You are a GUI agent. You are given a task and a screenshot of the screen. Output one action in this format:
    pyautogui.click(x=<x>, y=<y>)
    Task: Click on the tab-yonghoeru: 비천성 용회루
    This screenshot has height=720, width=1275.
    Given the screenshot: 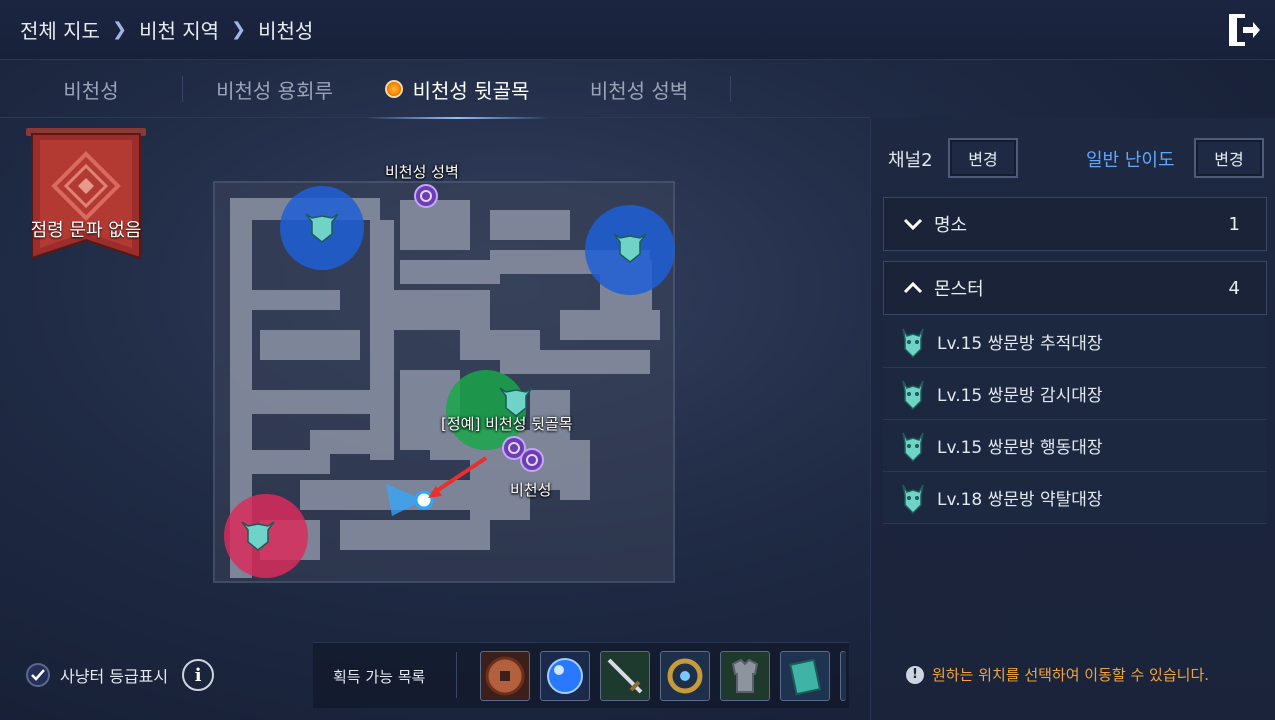 What is the action you would take?
    pyautogui.click(x=274, y=89)
    